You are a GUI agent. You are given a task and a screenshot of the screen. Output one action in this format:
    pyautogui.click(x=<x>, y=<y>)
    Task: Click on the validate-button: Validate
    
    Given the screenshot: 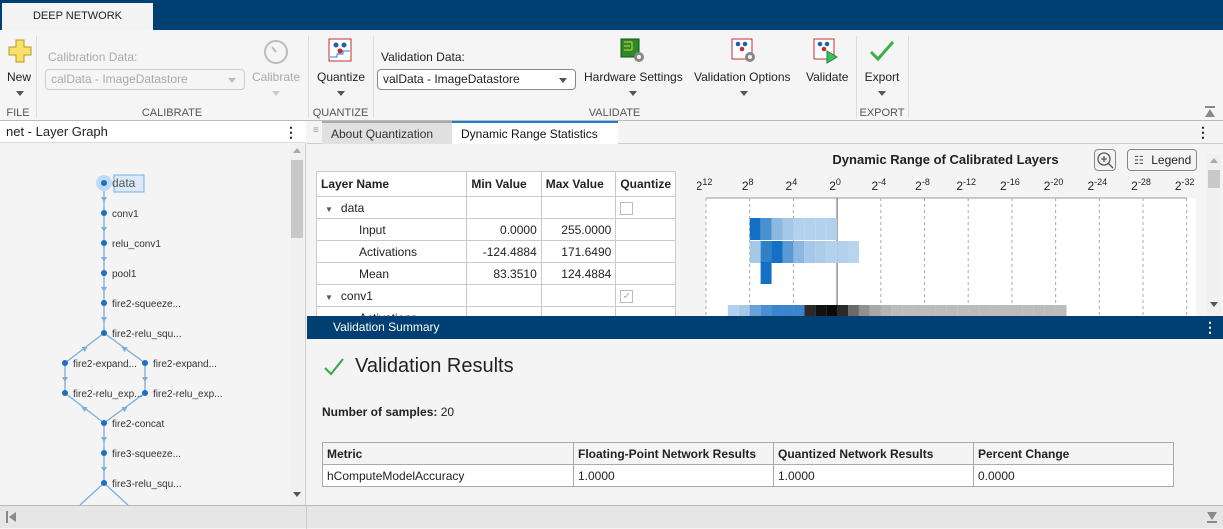 What is the action you would take?
    pyautogui.click(x=827, y=77)
    